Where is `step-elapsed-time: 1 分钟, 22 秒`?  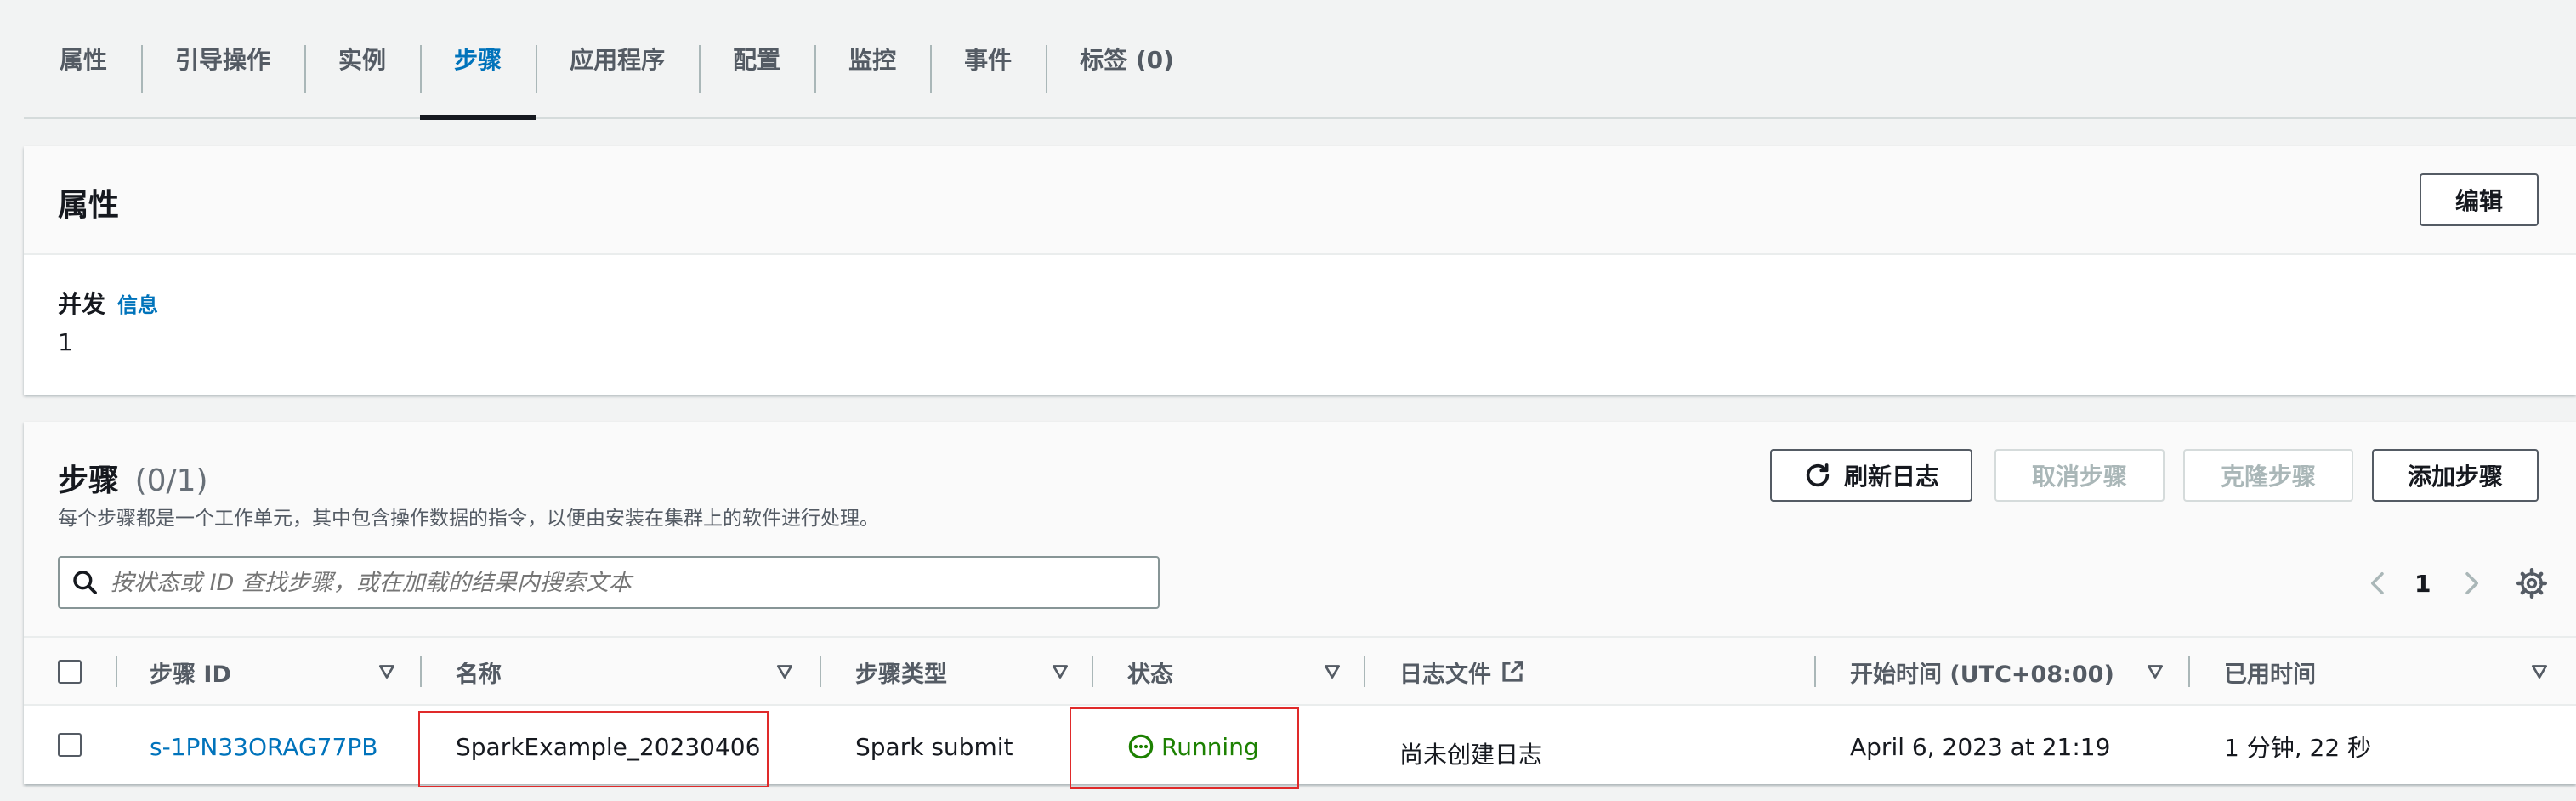
step-elapsed-time: 1 分钟, 22 秒 is located at coordinates (2298, 748).